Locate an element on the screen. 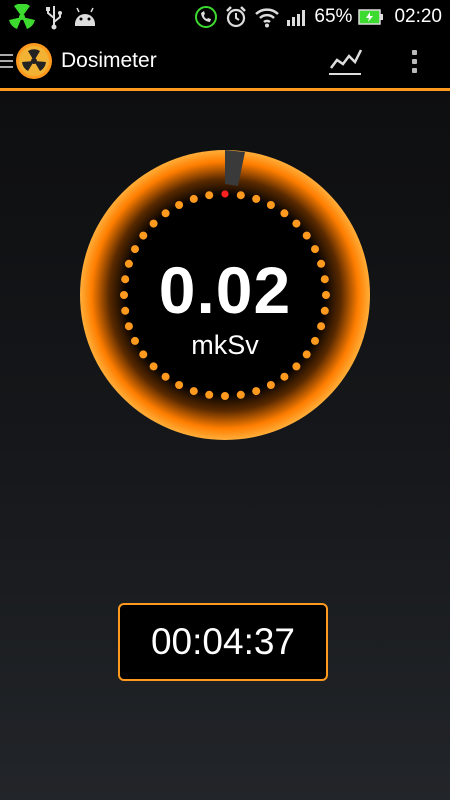 The width and height of the screenshot is (450, 800). menu-icon is located at coordinates (6, 61).